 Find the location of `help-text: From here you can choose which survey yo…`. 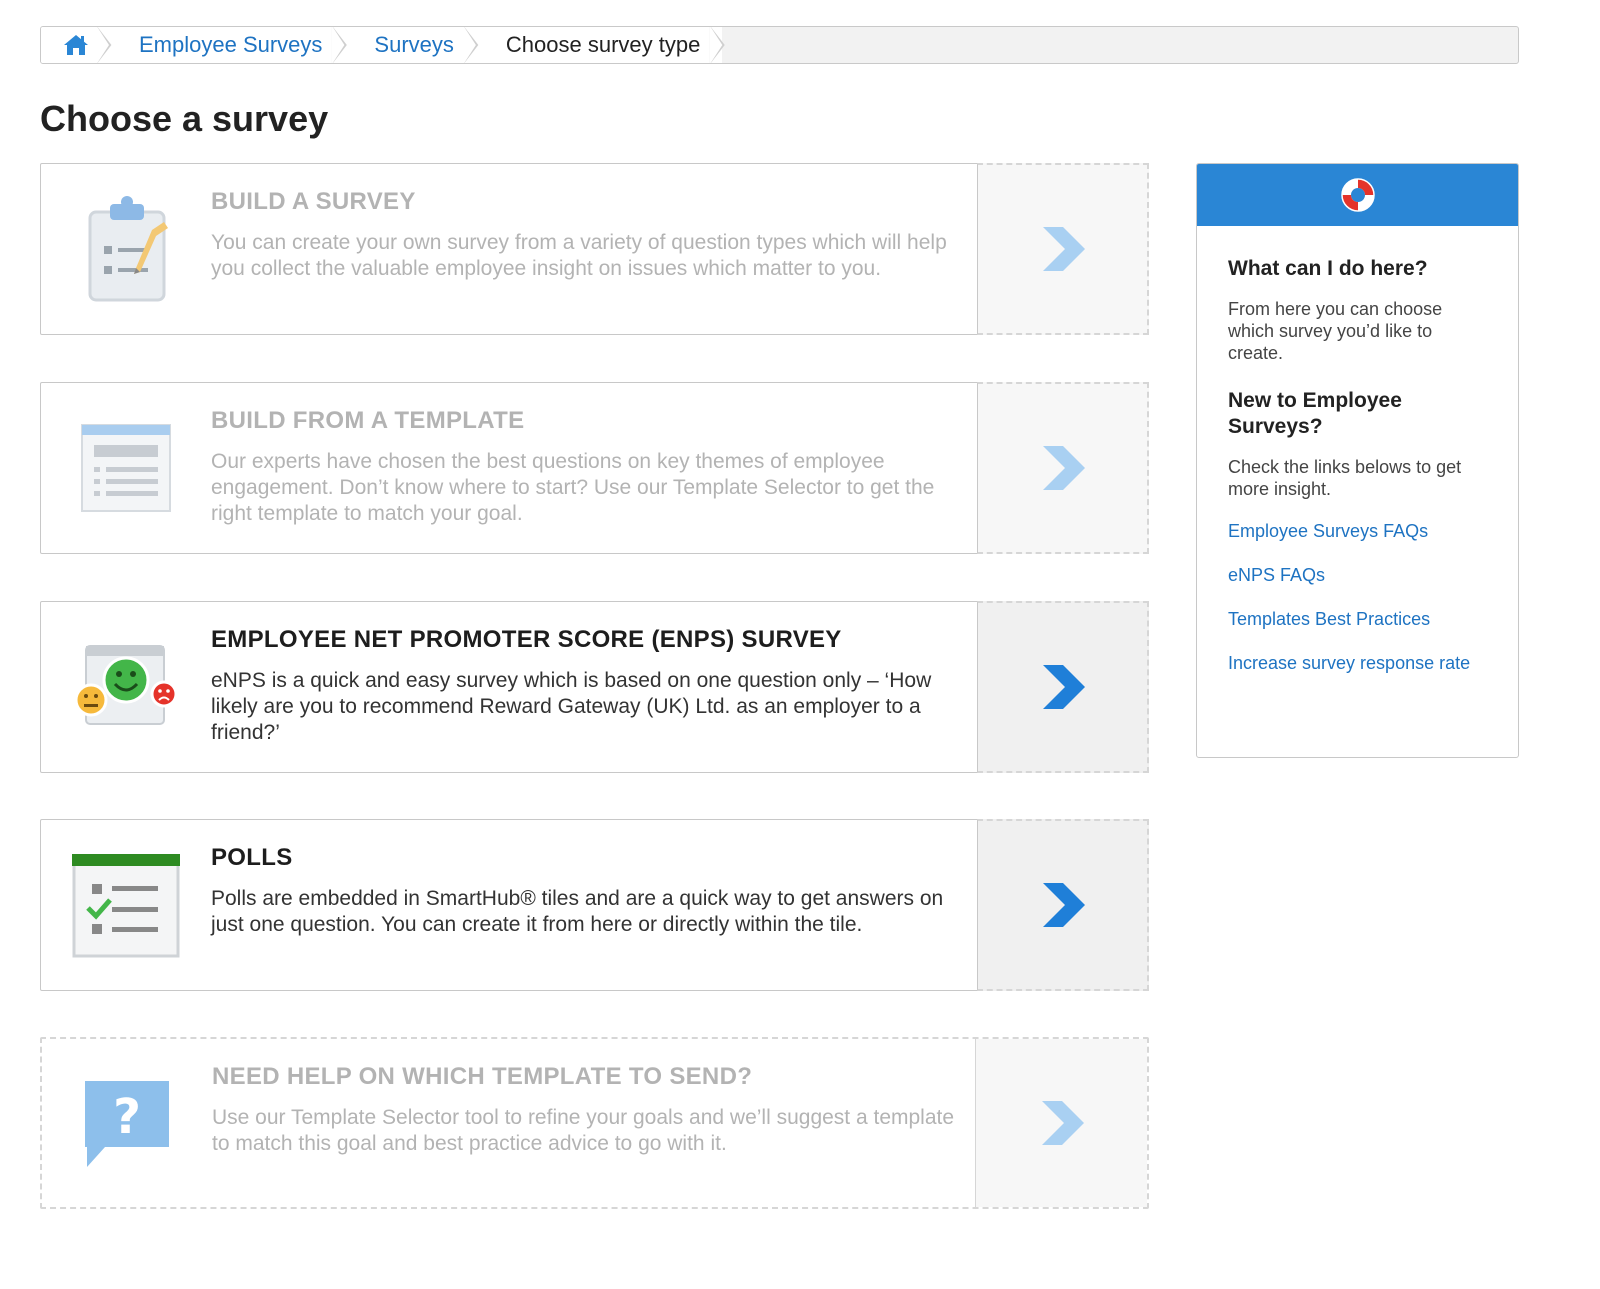

help-text: From here you can choose which survey yo… is located at coordinates (1335, 331).